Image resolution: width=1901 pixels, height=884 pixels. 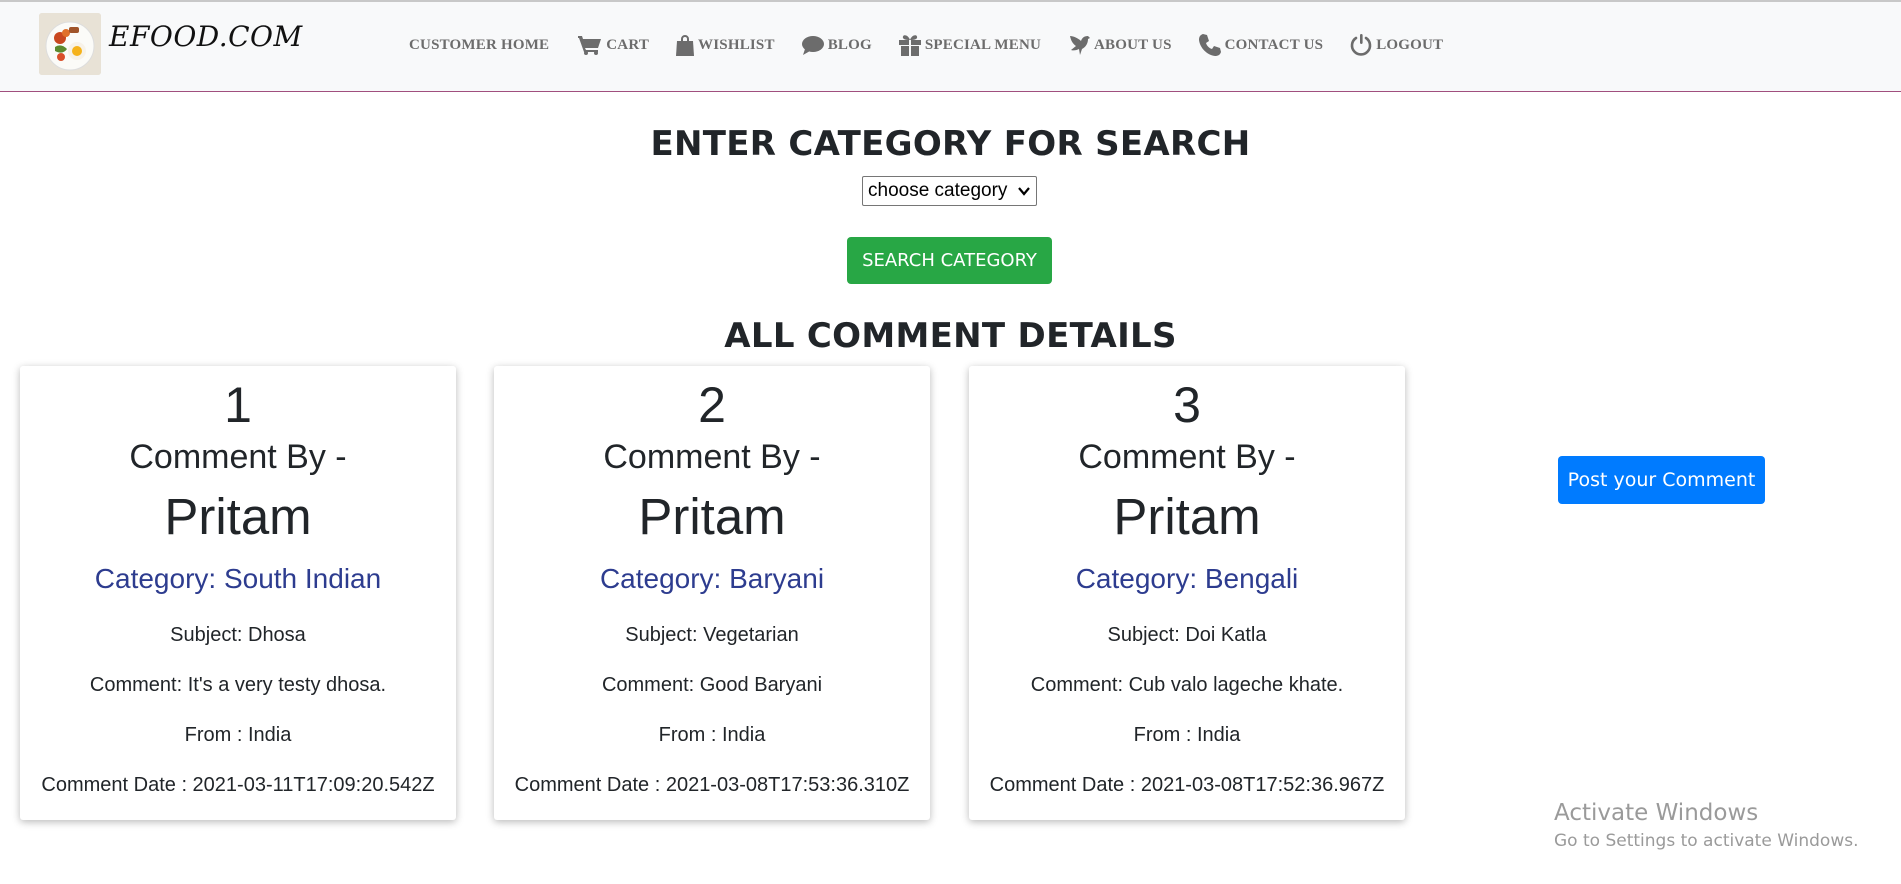 I want to click on nav-label: CONTACT US, so click(x=1274, y=44).